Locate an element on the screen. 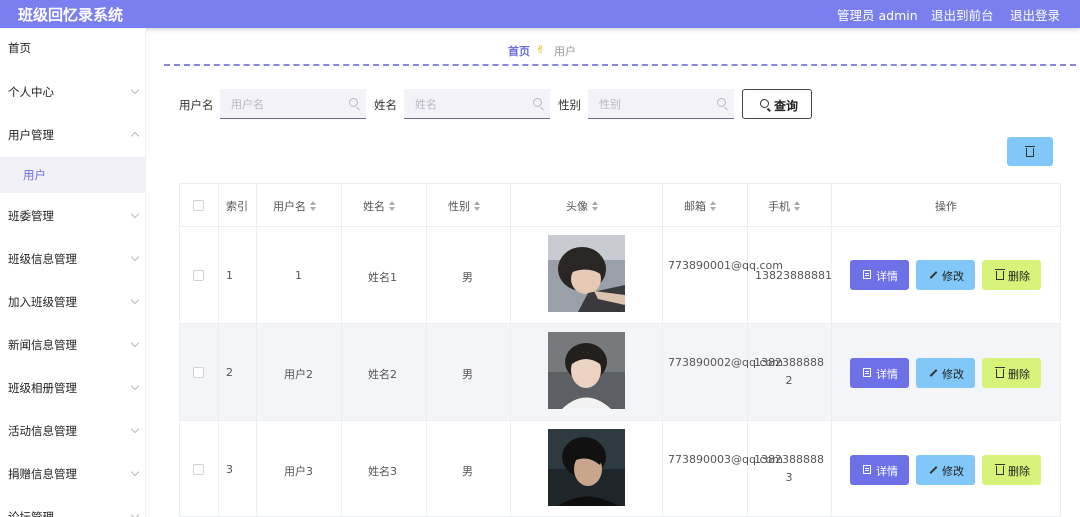 Image resolution: width=1080 pixels, height=517 pixels. sidebar-item-activities: 活动信息管理 is located at coordinates (72, 431).